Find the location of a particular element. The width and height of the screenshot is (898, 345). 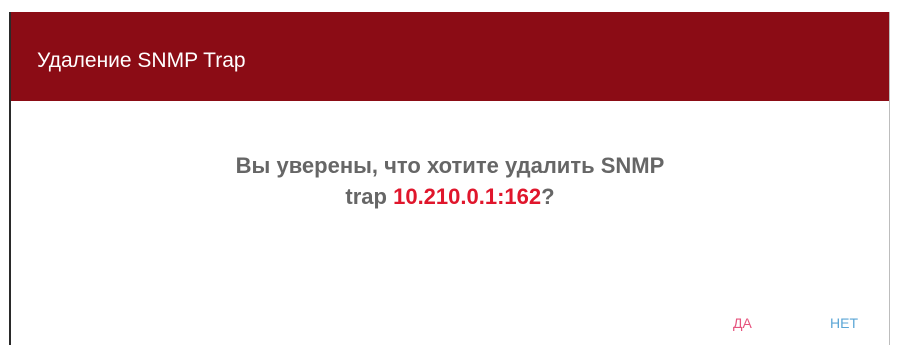

dialog-title: Удаление SNMP Trap is located at coordinates (141, 60).